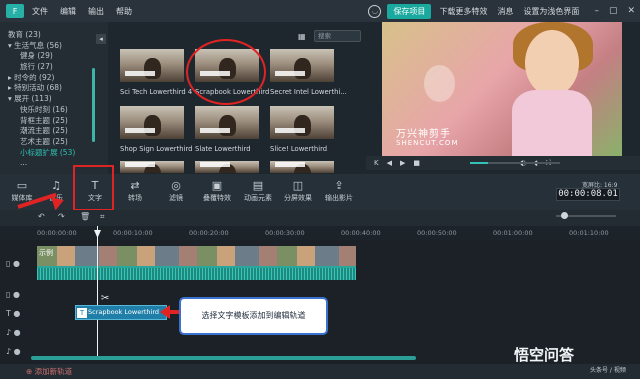 The image size is (640, 379). I want to click on save-project-button: 保存项目, so click(409, 11).